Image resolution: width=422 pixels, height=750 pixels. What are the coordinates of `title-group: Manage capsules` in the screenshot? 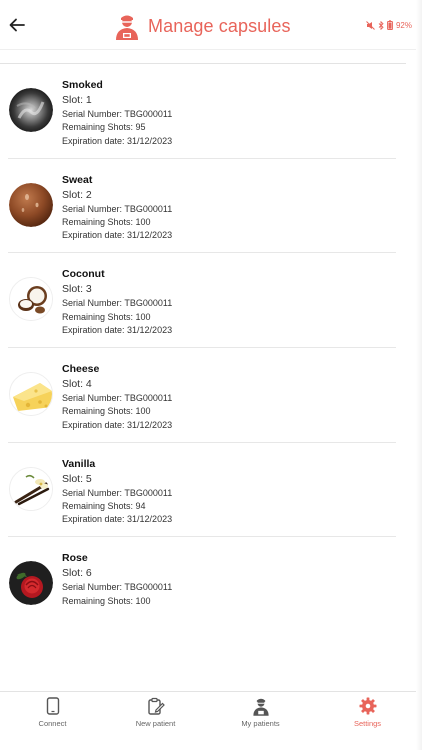 It's located at (202, 26).